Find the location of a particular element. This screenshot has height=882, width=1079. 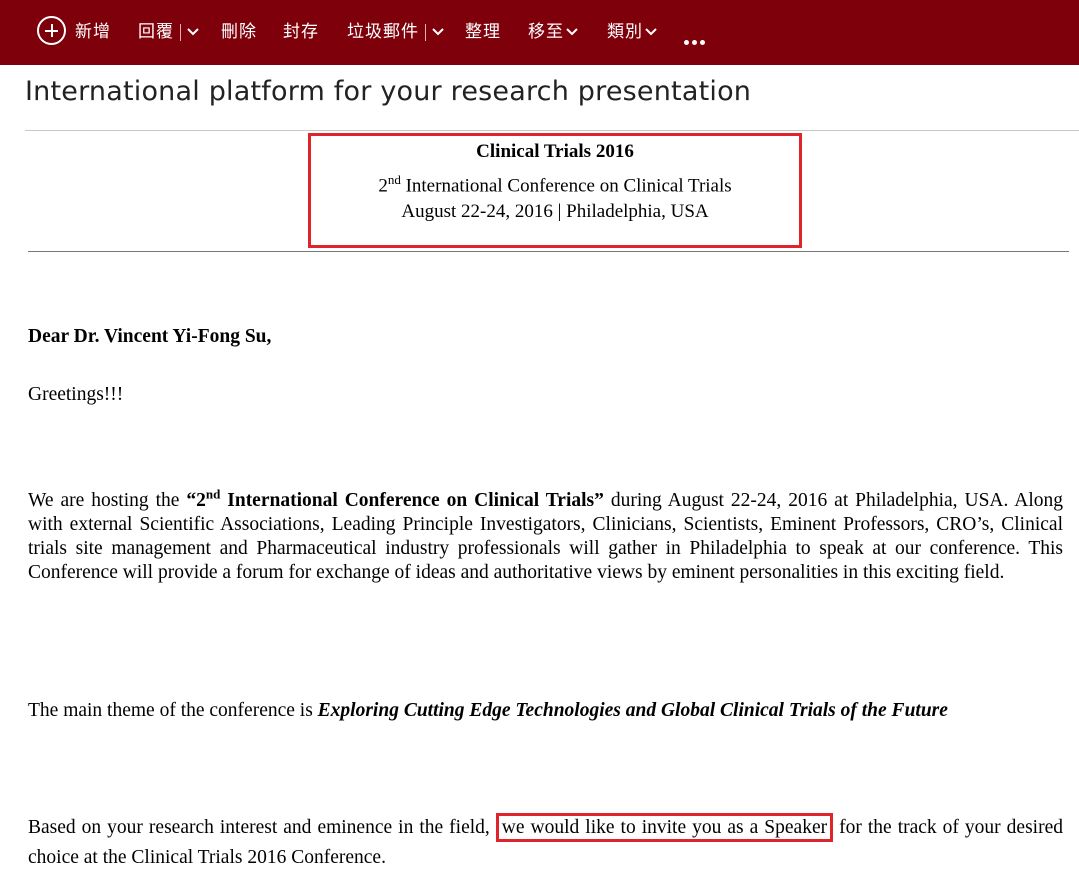

para2-before: The main theme of the conference is is located at coordinates (173, 710).